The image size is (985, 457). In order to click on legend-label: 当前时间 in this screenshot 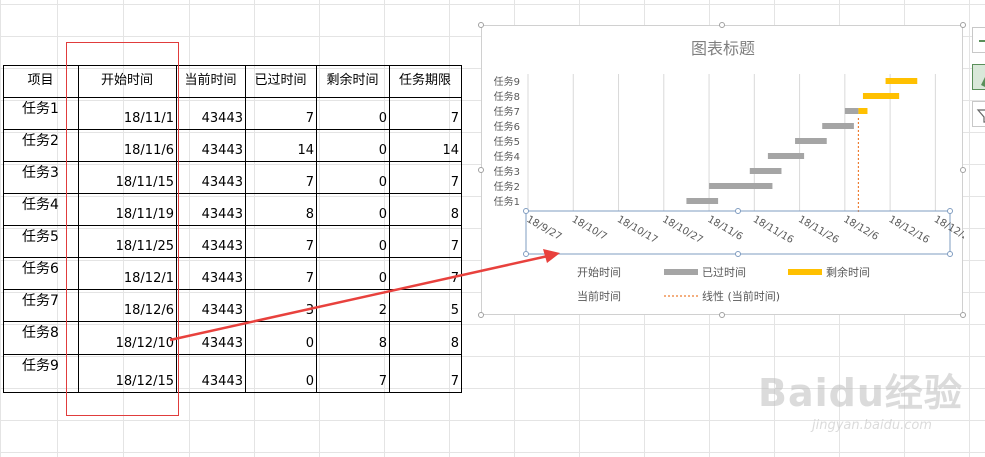, I will do `click(599, 296)`.